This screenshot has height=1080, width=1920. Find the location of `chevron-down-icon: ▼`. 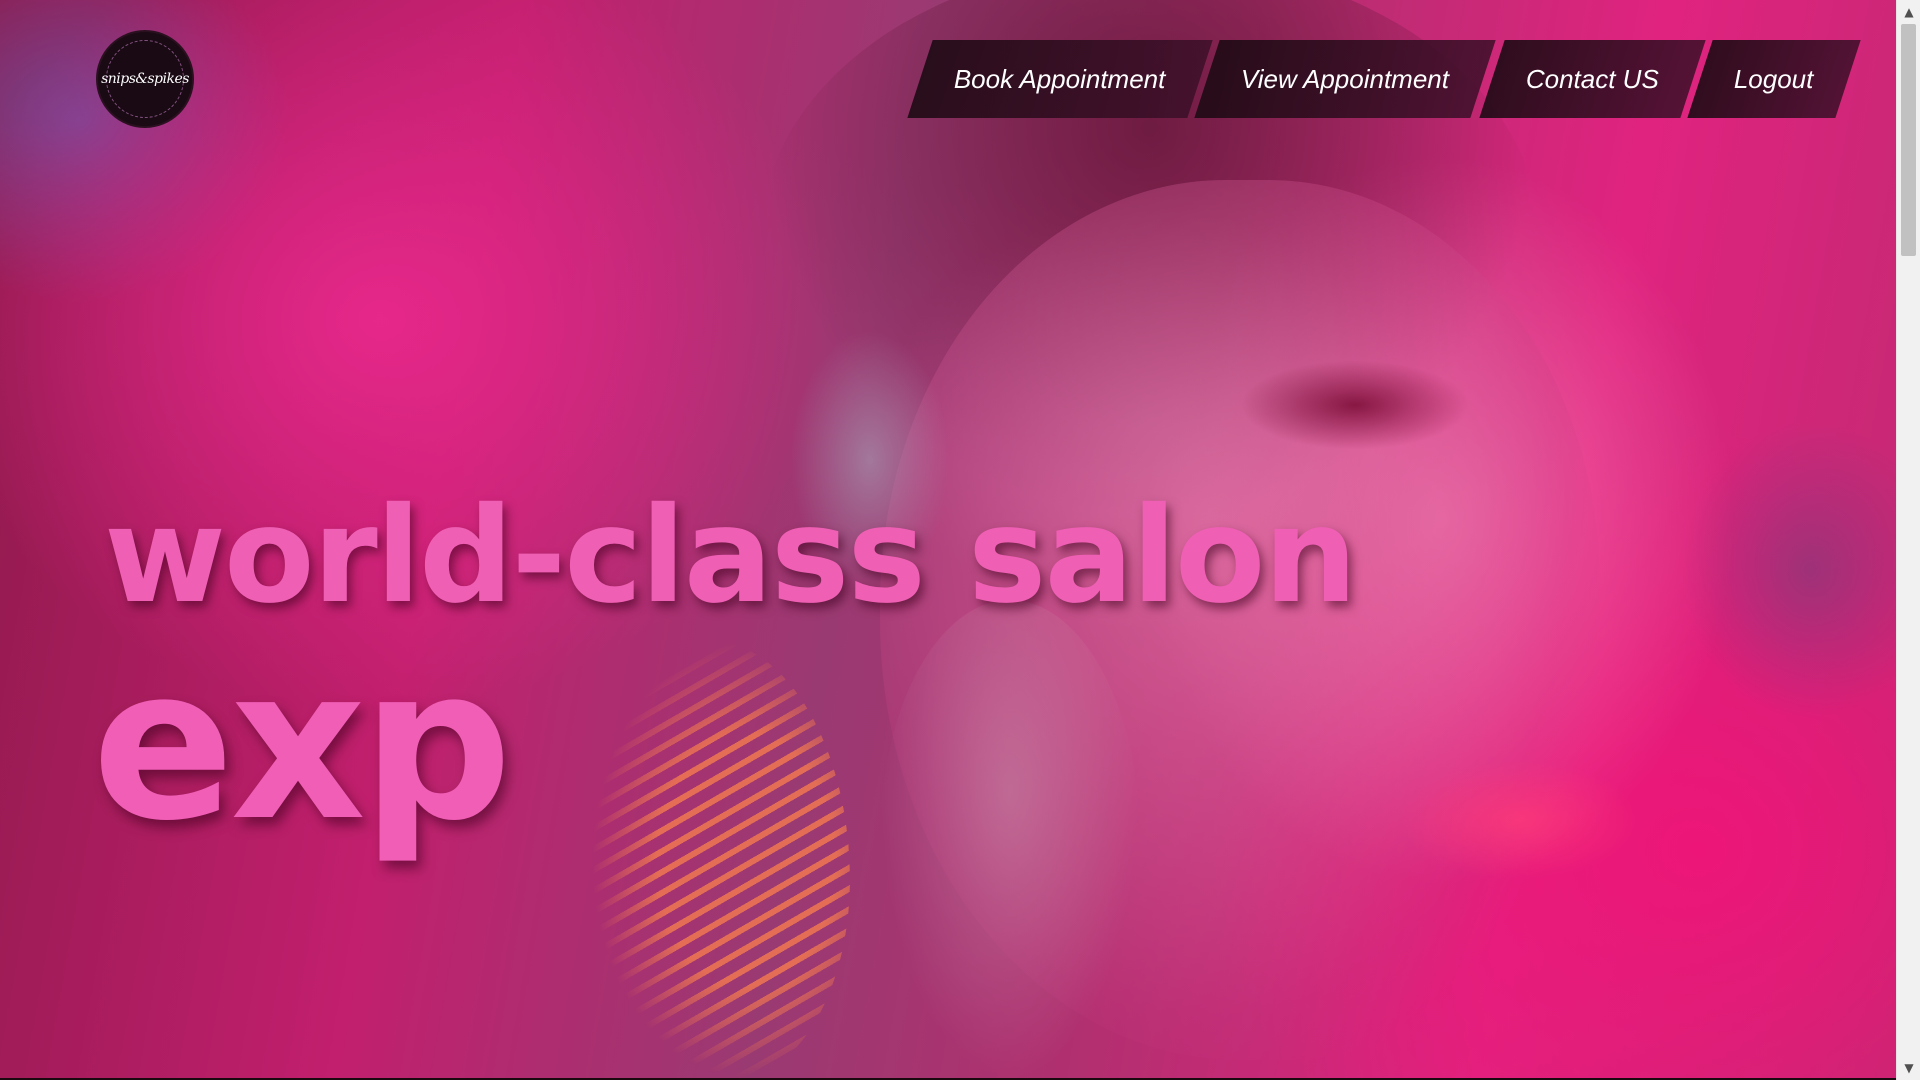

chevron-down-icon: ▼ is located at coordinates (1908, 1068).